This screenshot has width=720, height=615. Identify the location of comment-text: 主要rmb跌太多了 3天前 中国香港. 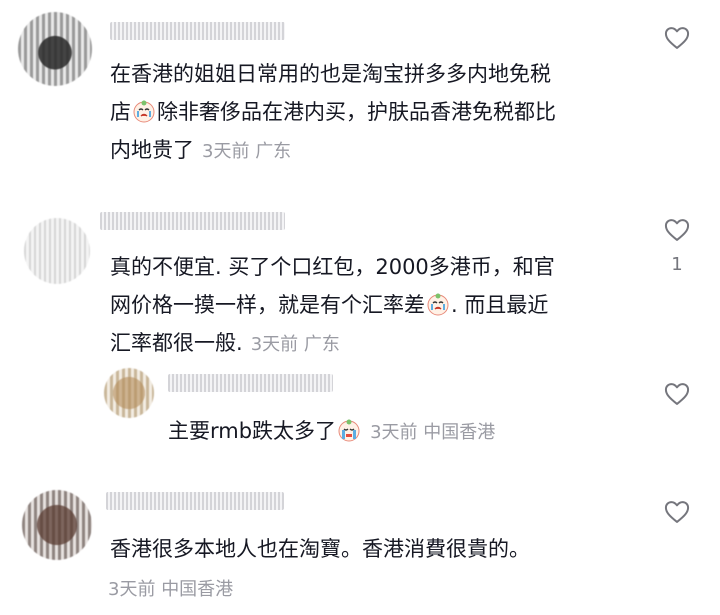
(331, 432).